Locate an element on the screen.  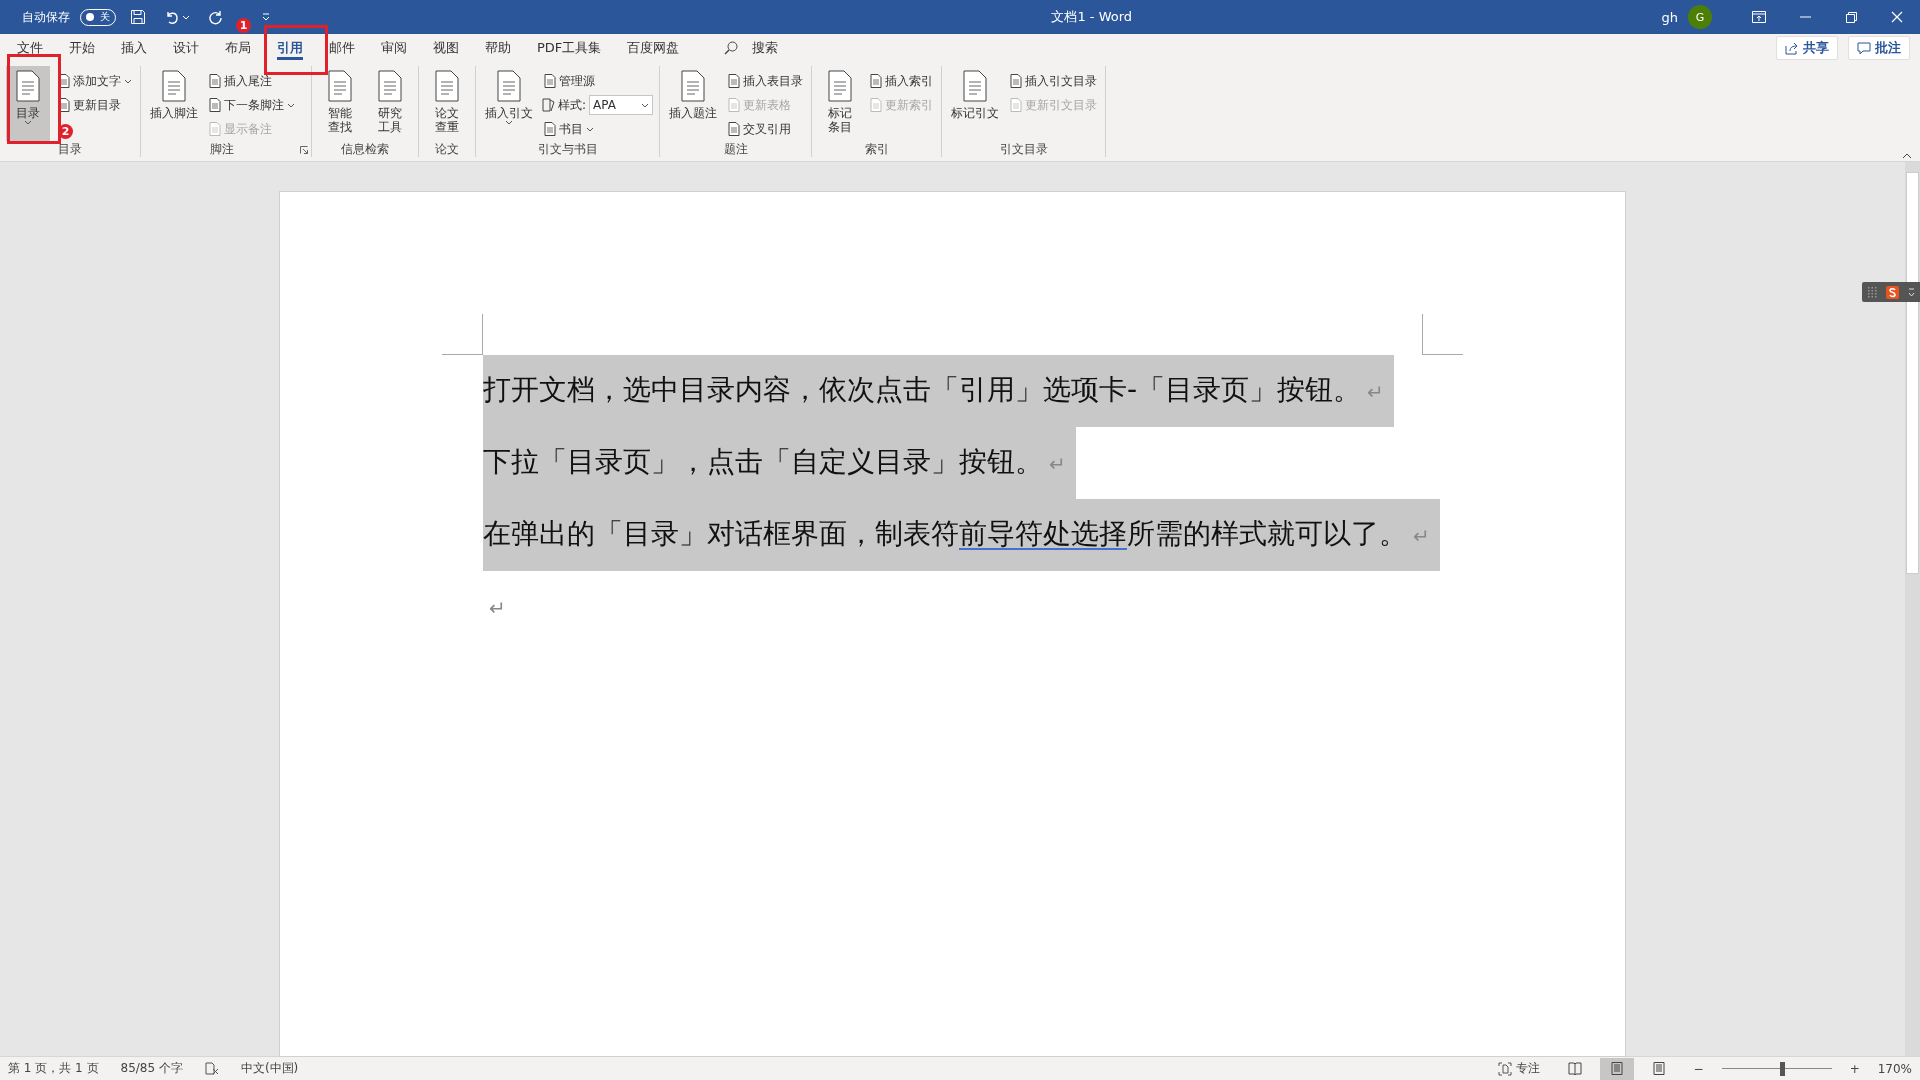
paragraph: 下拉「目录页」，点击「自定义目录」按钮。 ↵ is located at coordinates (779, 463).